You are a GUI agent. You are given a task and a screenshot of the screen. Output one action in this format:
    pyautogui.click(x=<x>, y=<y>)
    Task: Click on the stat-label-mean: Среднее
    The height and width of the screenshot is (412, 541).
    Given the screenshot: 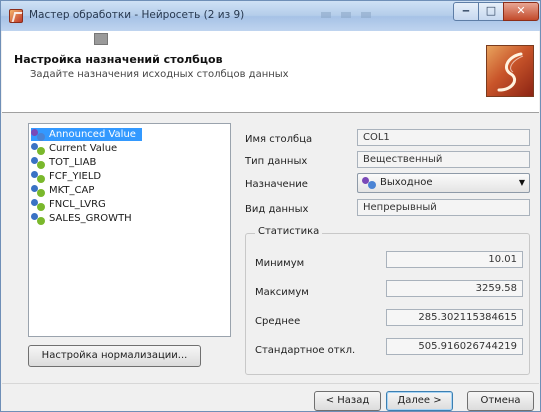 What is the action you would take?
    pyautogui.click(x=278, y=321)
    